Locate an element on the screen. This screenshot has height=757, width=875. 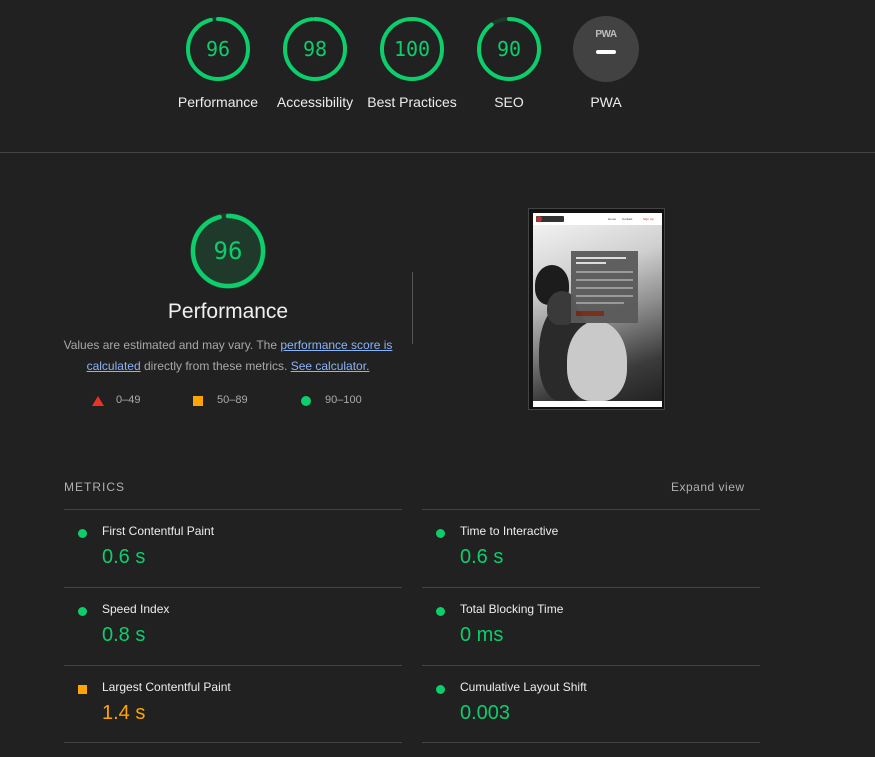
metric-label: First Contentful Paint is located at coordinates (158, 531).